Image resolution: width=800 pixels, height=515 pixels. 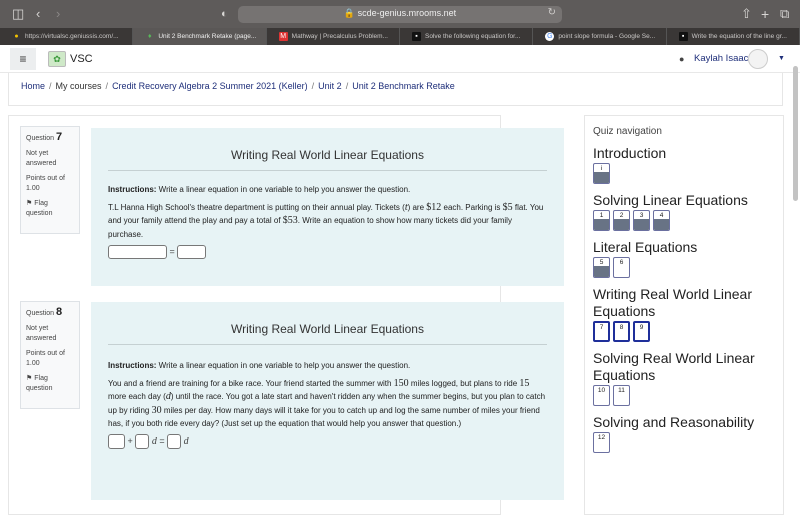 What do you see at coordinates (16, 36) in the screenshot?
I see `lightbulb-icon: ●` at bounding box center [16, 36].